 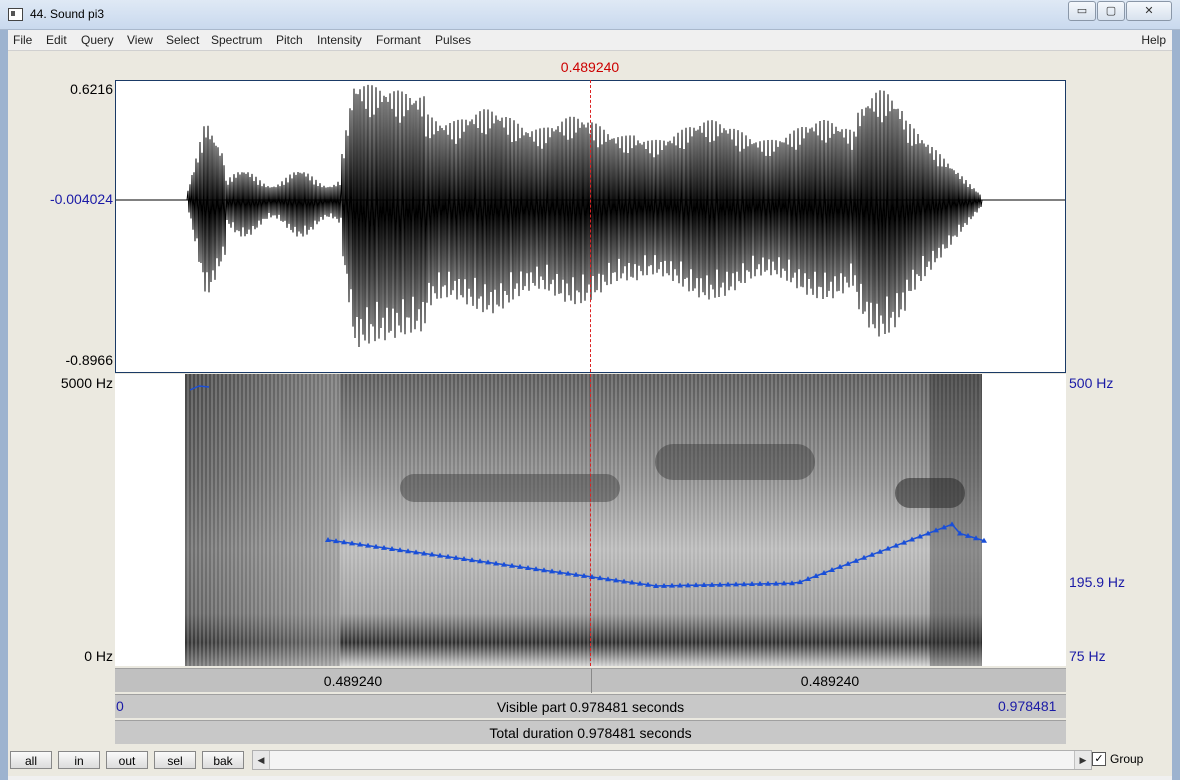 I want to click on window-title: 44. Sound pi3, so click(x=67, y=14).